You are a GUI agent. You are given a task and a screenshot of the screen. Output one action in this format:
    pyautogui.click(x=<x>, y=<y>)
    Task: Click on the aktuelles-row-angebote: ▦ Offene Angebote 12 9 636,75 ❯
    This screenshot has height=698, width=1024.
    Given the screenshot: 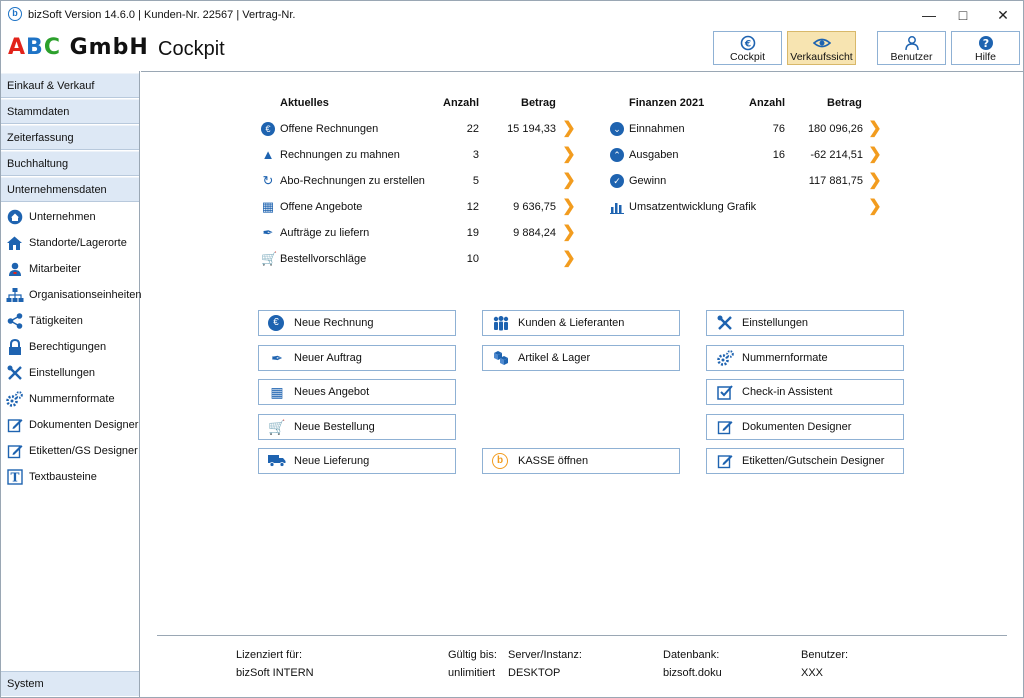 What is the action you would take?
    pyautogui.click(x=424, y=207)
    